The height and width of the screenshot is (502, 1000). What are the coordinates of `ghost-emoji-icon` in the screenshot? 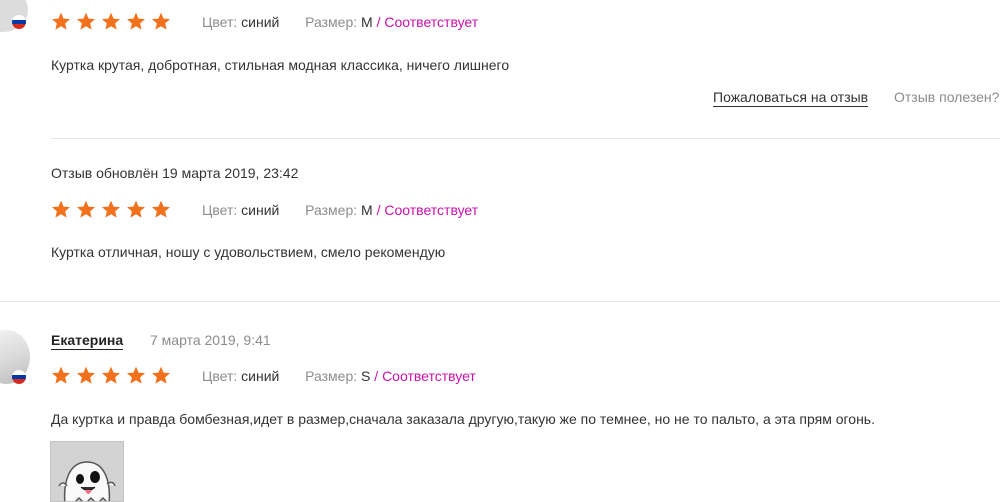 It's located at (87, 481).